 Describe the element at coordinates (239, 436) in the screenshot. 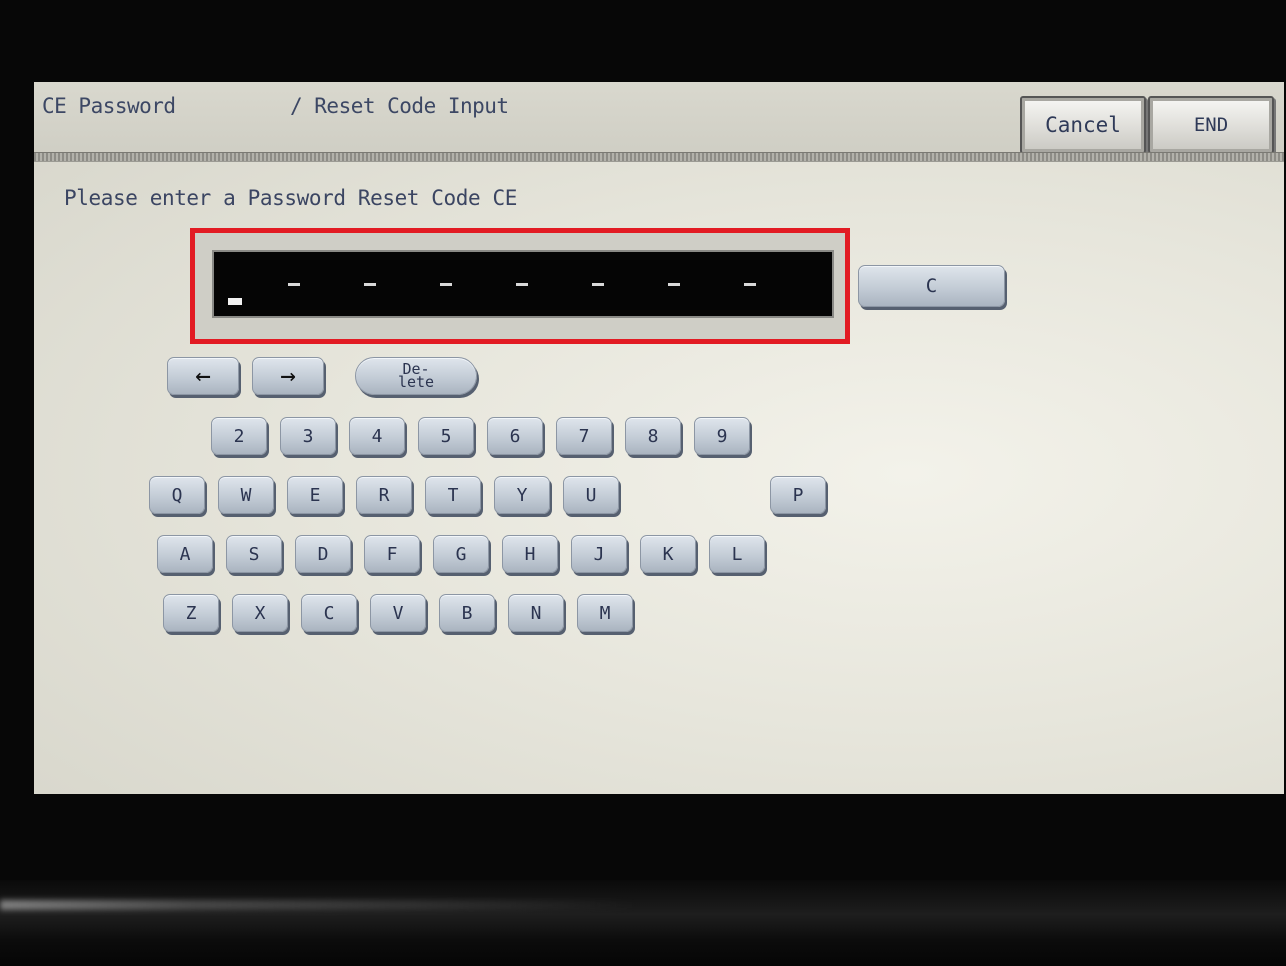

I see `key-2: 2` at that location.